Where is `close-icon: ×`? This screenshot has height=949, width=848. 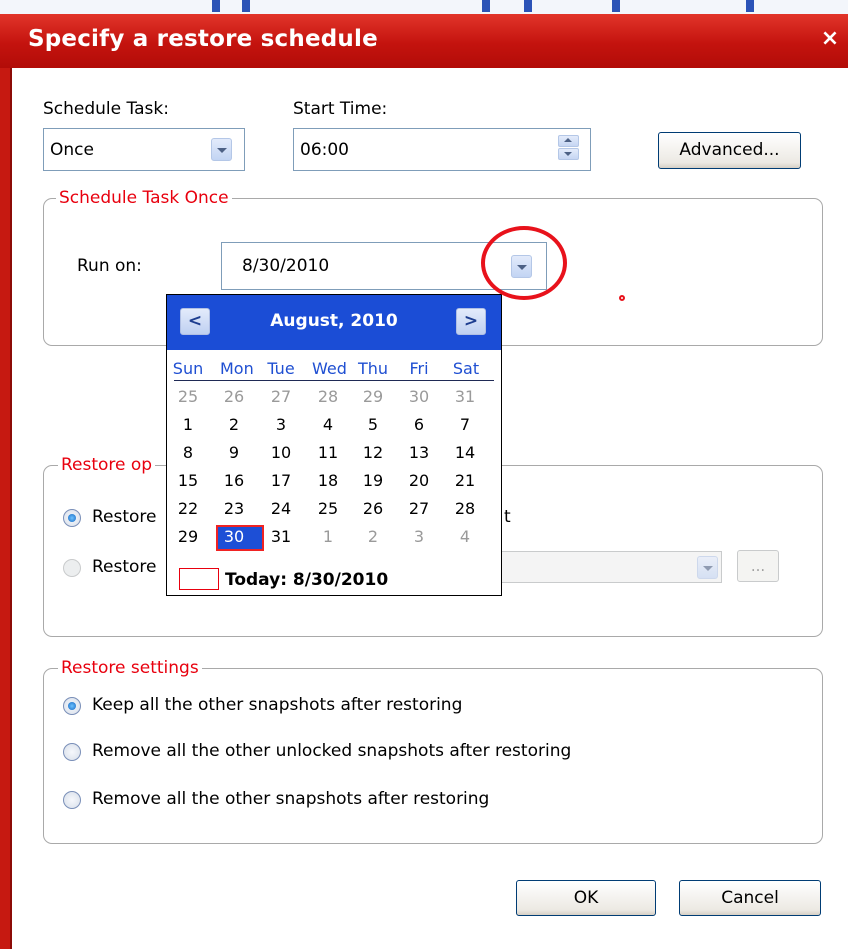
close-icon: × is located at coordinates (830, 38).